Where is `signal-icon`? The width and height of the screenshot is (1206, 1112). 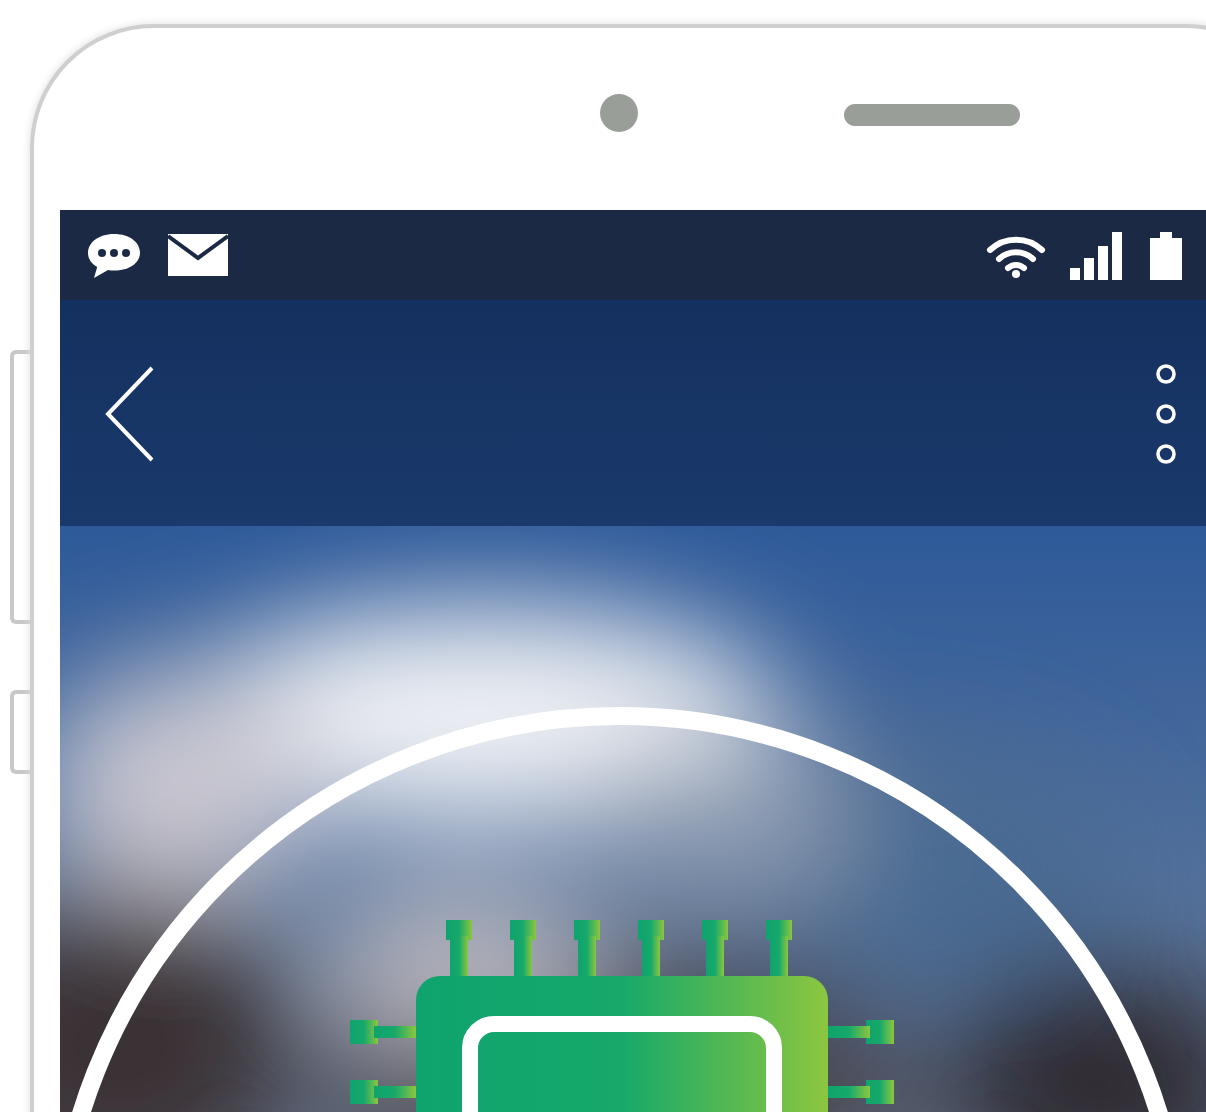 signal-icon is located at coordinates (1098, 255).